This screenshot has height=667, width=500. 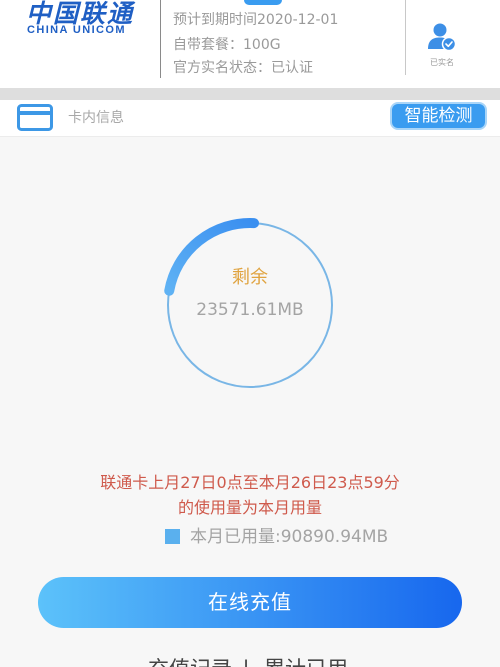 I want to click on monthly-usage: 本月已用量:90890.94MB, so click(x=289, y=537).